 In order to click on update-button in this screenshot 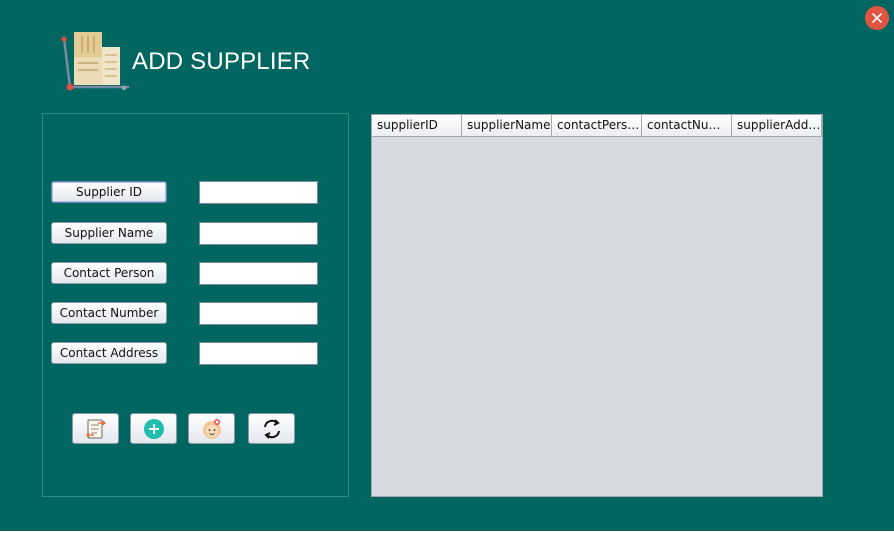, I will do `click(95, 428)`.